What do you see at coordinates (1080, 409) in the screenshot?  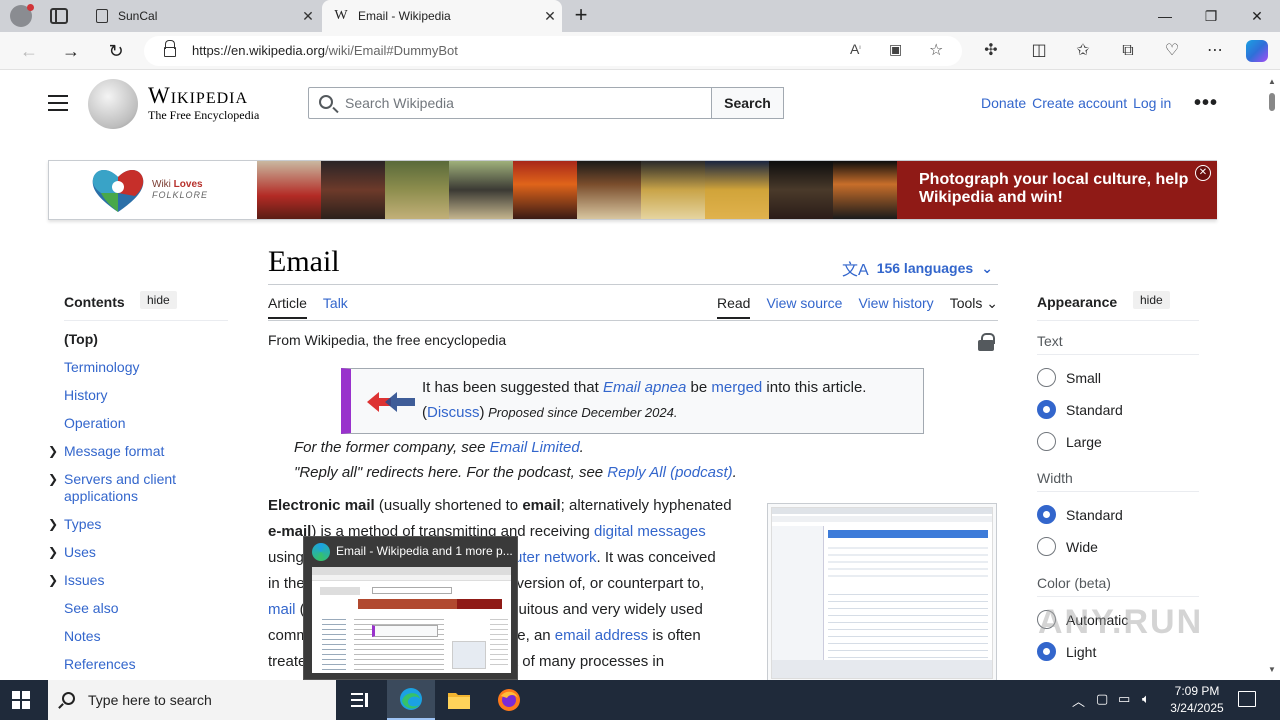 I see `radio-text-standard: Standard` at bounding box center [1080, 409].